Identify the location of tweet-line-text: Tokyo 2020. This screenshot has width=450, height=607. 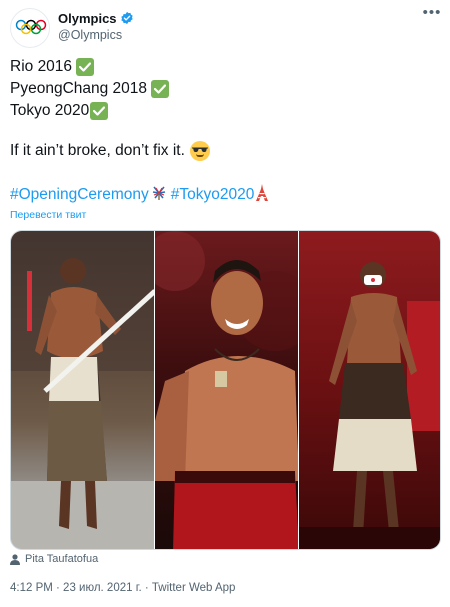
(50, 110).